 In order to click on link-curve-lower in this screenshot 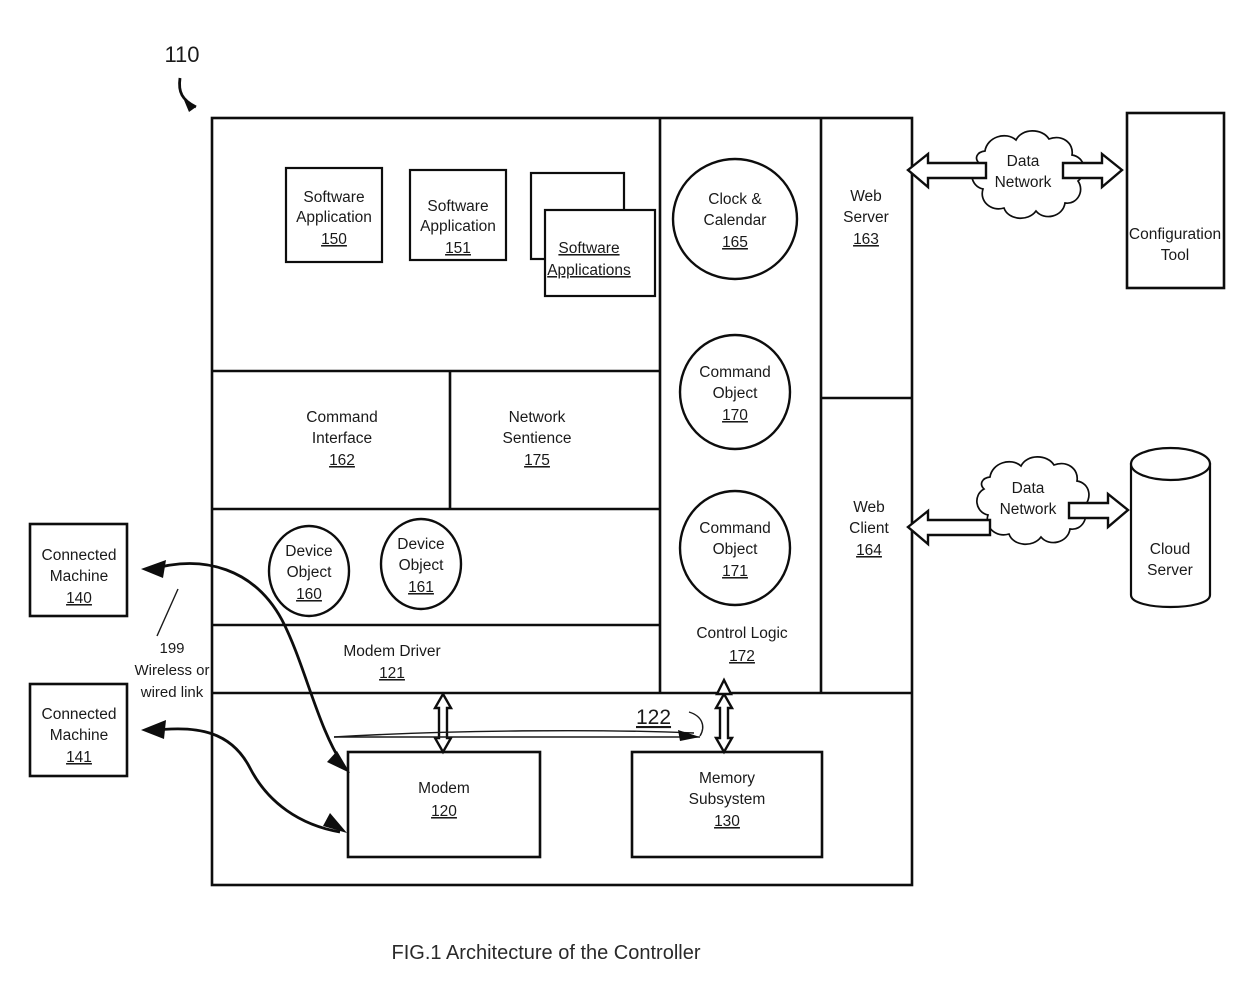, I will do `click(244, 777)`.